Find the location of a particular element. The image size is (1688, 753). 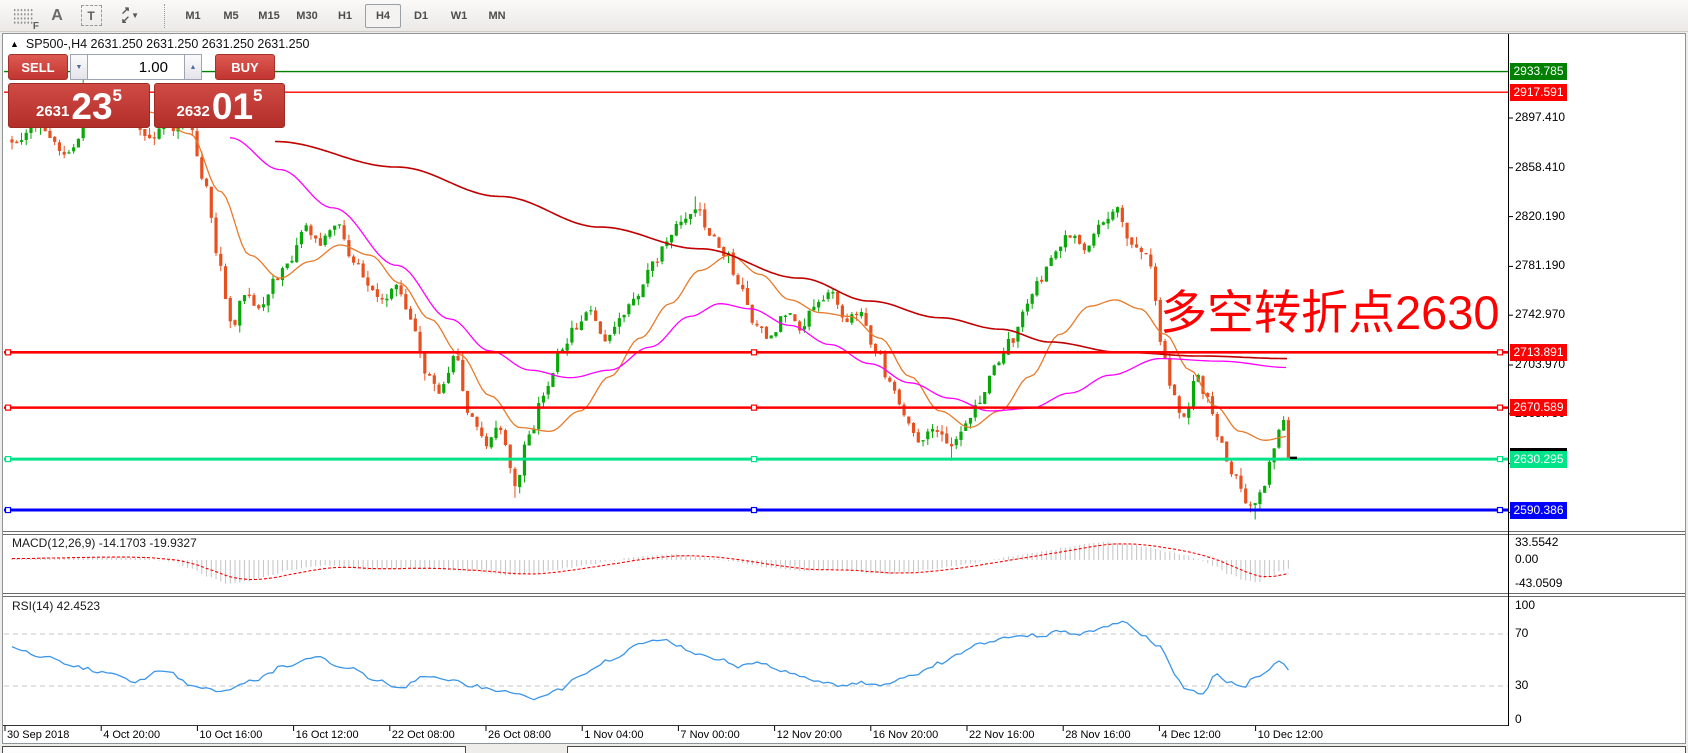

sell-price-box: 2631 23 5 is located at coordinates (79, 105).